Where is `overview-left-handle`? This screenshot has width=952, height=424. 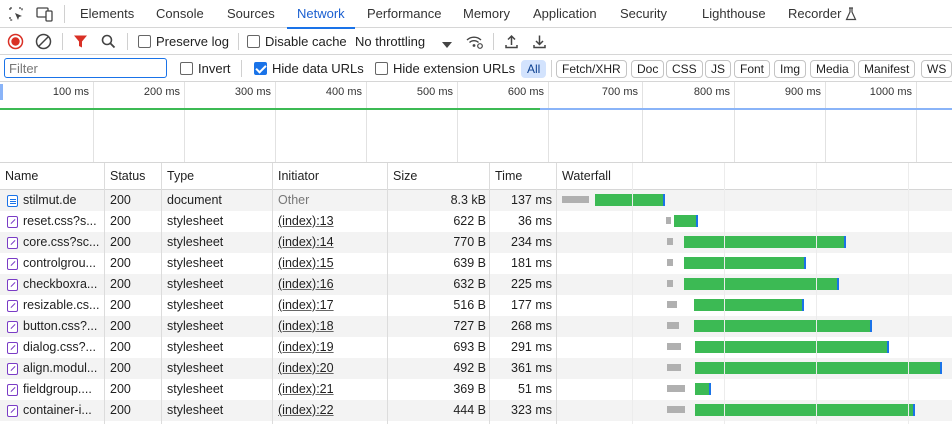 overview-left-handle is located at coordinates (1, 92).